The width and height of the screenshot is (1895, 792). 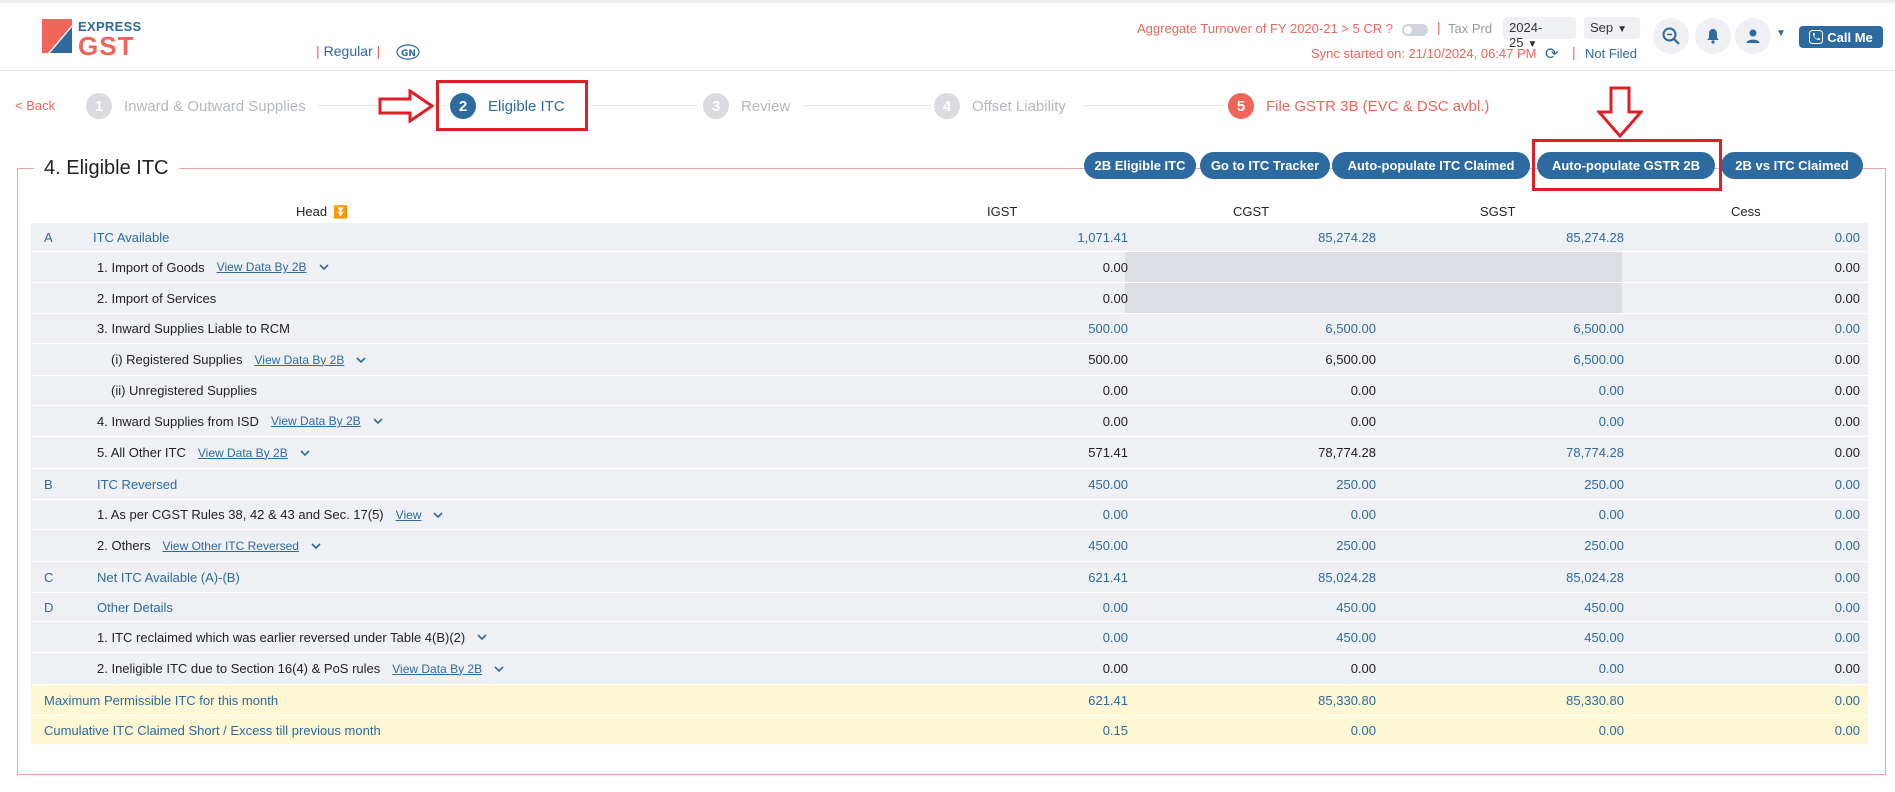 What do you see at coordinates (1671, 36) in the screenshot?
I see `search-button` at bounding box center [1671, 36].